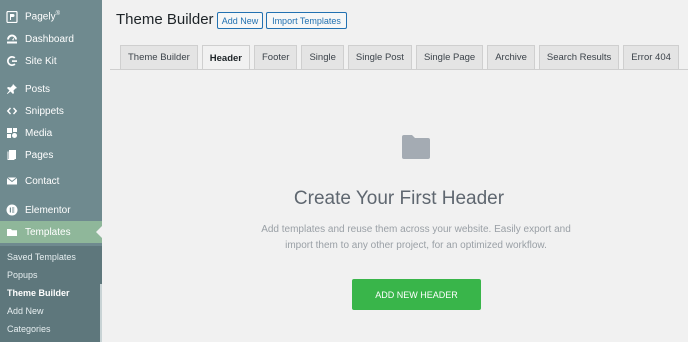 The height and width of the screenshot is (342, 688). What do you see at coordinates (399, 198) in the screenshot?
I see `empty-state-title: Create Your First Header` at bounding box center [399, 198].